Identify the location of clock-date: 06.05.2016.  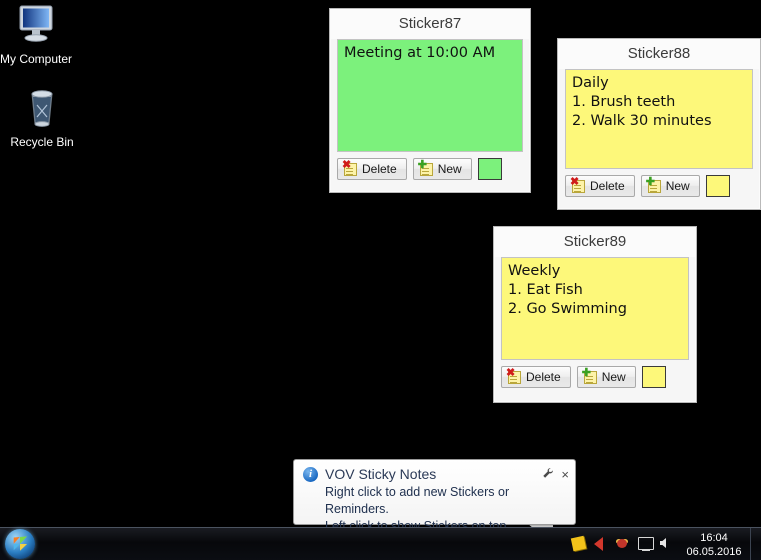
(714, 552).